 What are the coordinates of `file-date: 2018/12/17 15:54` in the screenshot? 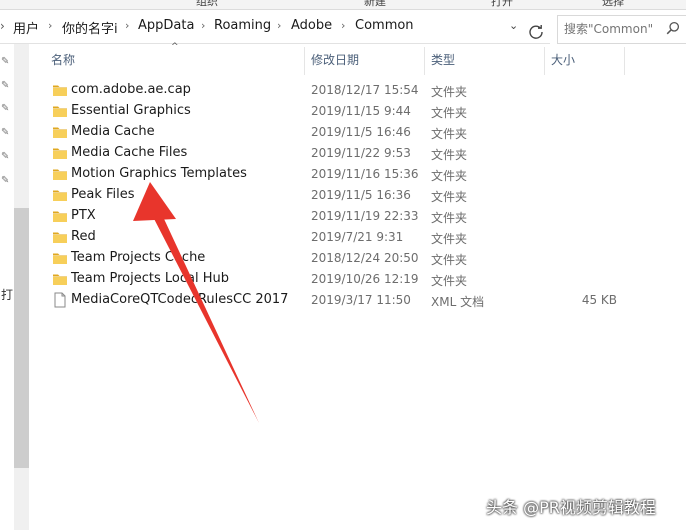 It's located at (365, 90).